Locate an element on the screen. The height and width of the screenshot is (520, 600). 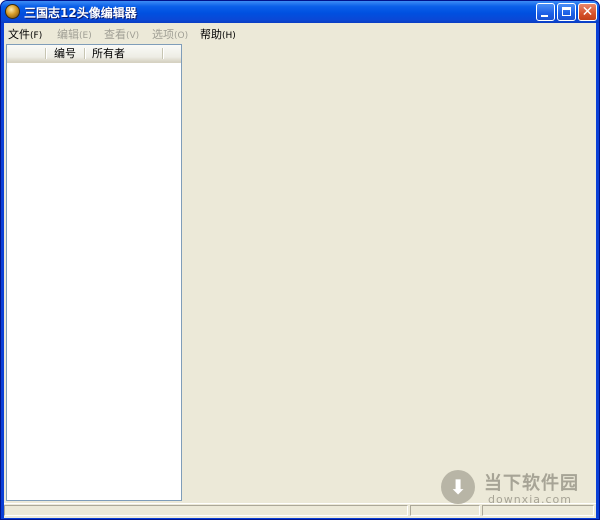
menu-help-accel: (H) is located at coordinates (229, 36).